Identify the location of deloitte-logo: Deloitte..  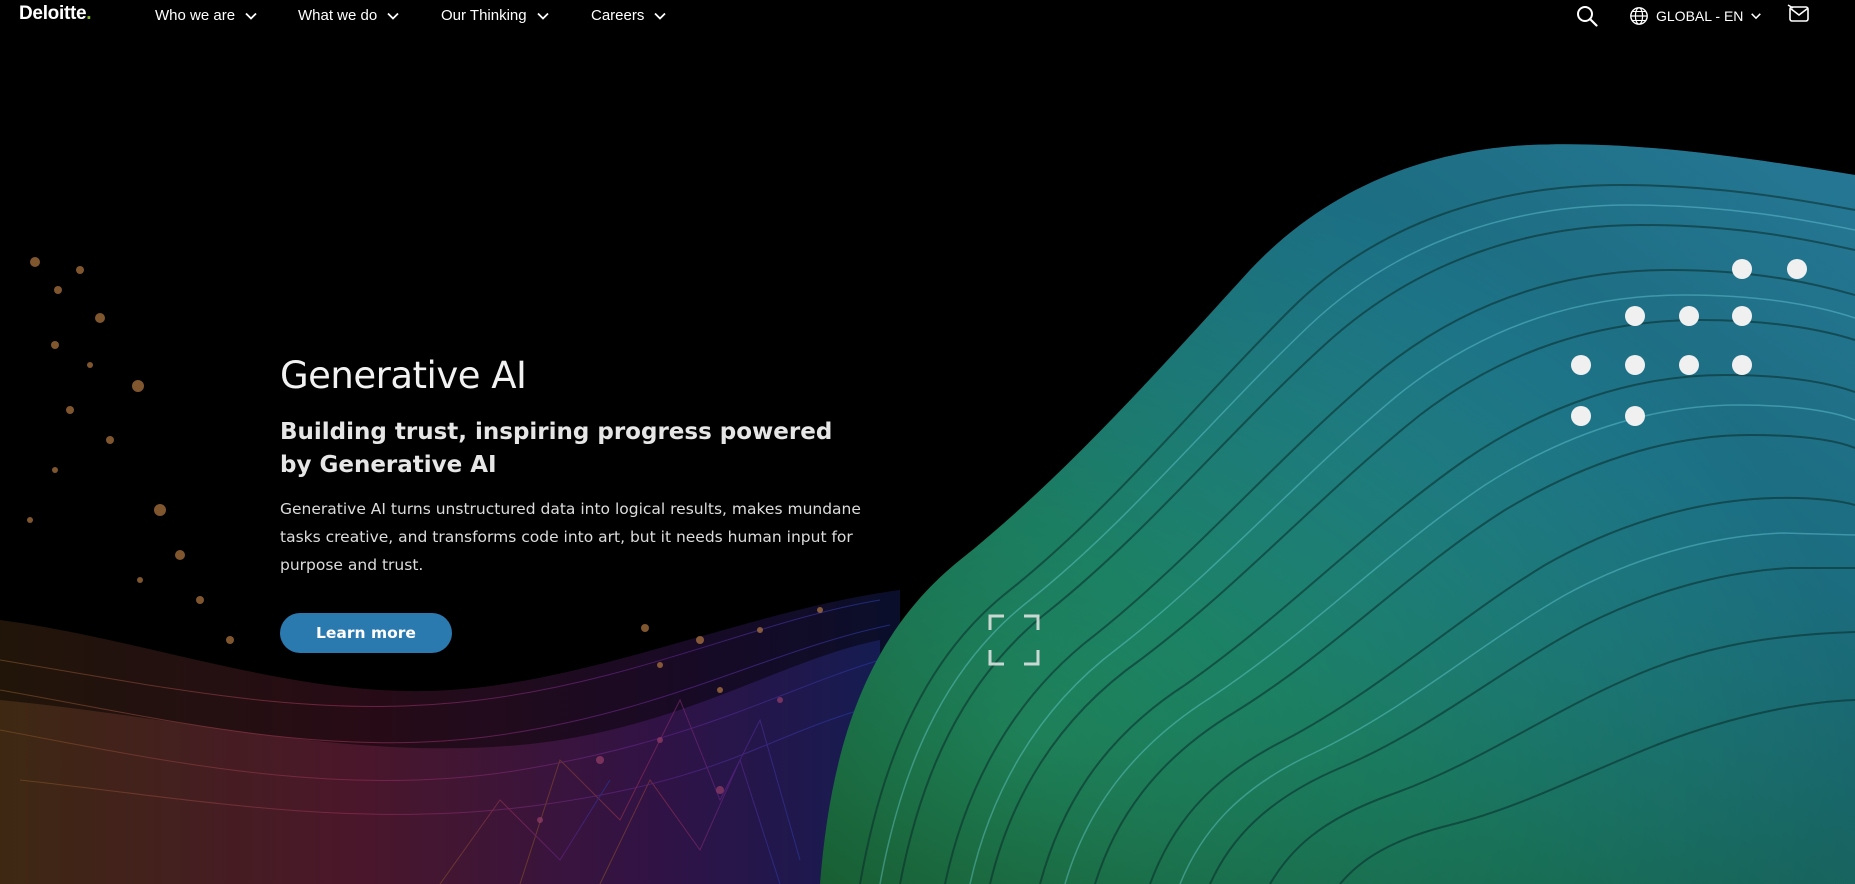
(55, 14).